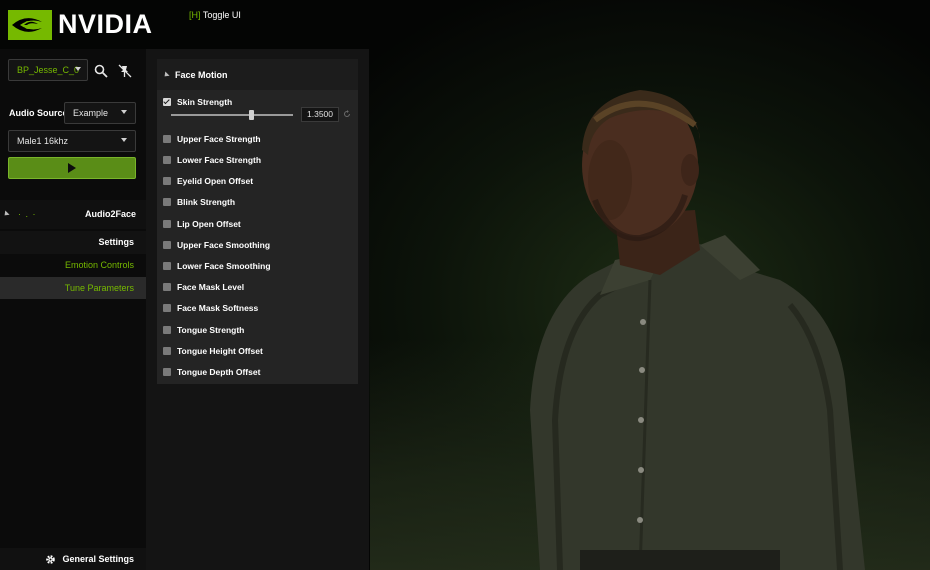  I want to click on param-label: Tongue Height Offset, so click(220, 351).